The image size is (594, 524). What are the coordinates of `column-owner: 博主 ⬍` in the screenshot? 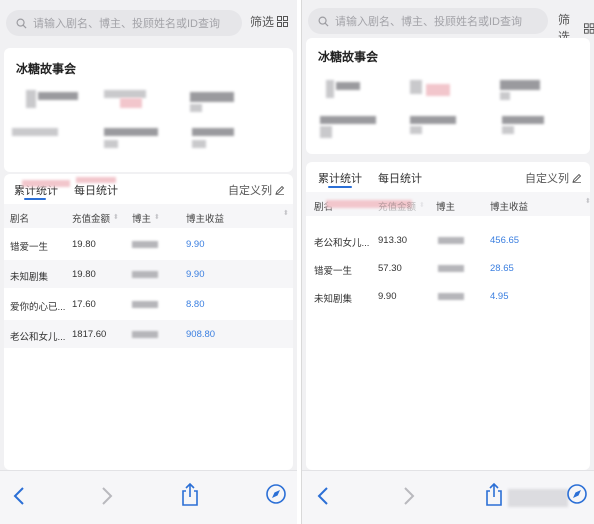 It's located at (146, 218).